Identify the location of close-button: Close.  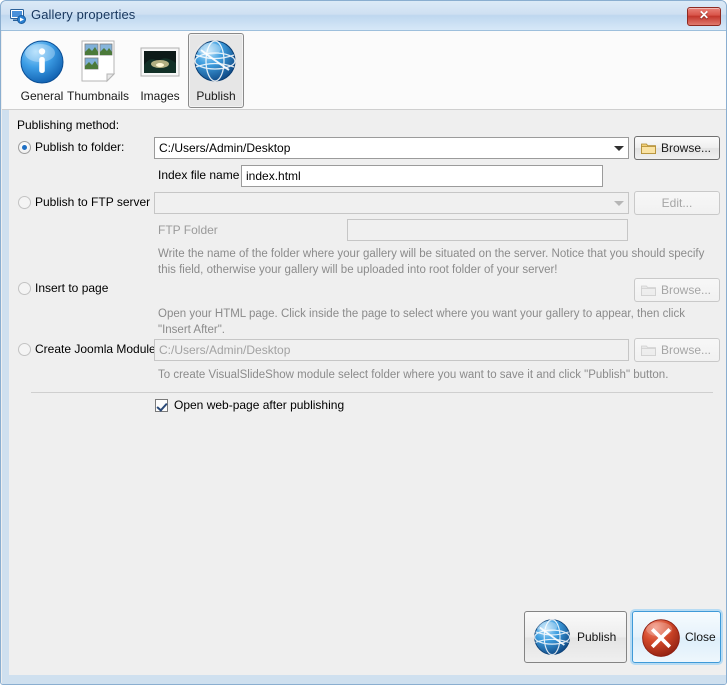
(676, 637).